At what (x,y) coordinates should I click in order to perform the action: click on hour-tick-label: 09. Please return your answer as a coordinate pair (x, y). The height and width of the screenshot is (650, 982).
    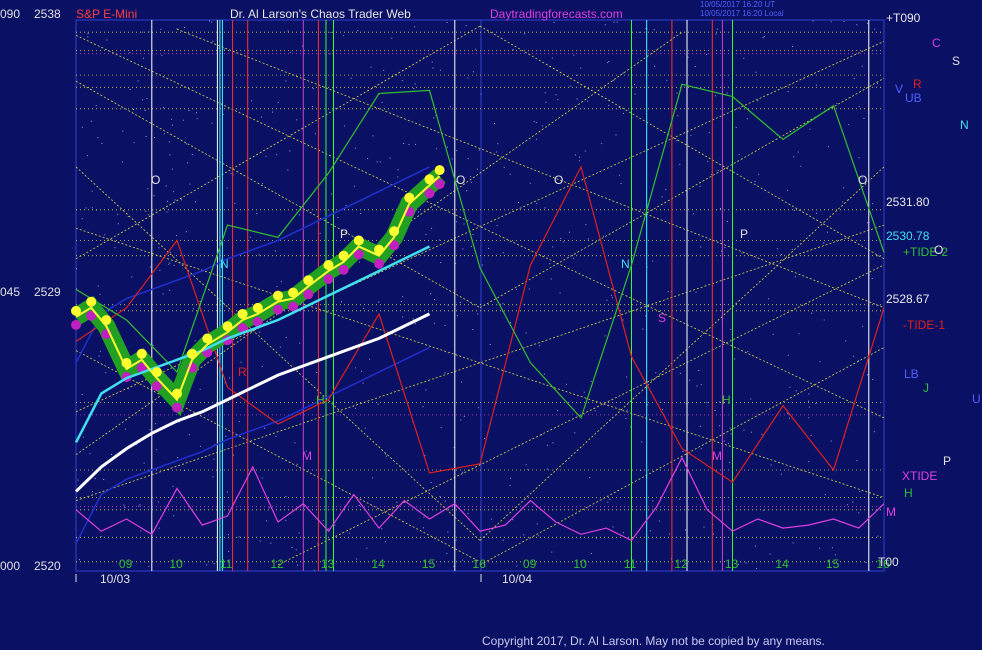
    Looking at the image, I should click on (530, 564).